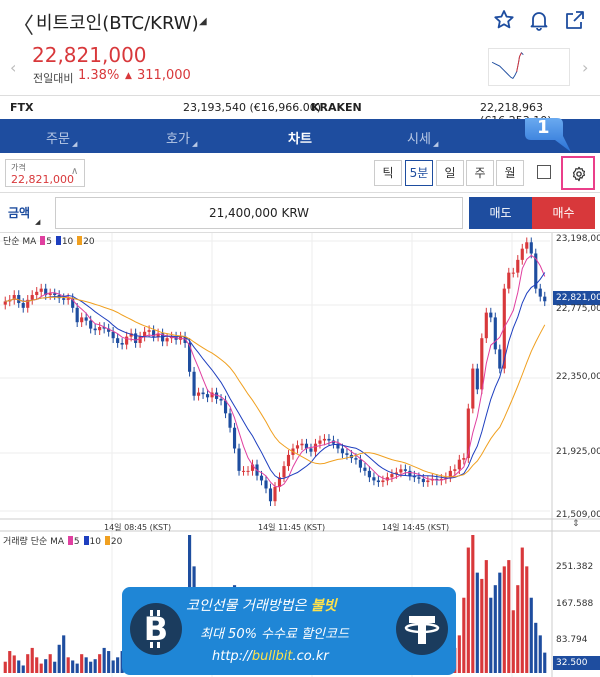 This screenshot has height=677, width=600. What do you see at coordinates (510, 173) in the screenshot?
I see `interval-month: 월` at bounding box center [510, 173].